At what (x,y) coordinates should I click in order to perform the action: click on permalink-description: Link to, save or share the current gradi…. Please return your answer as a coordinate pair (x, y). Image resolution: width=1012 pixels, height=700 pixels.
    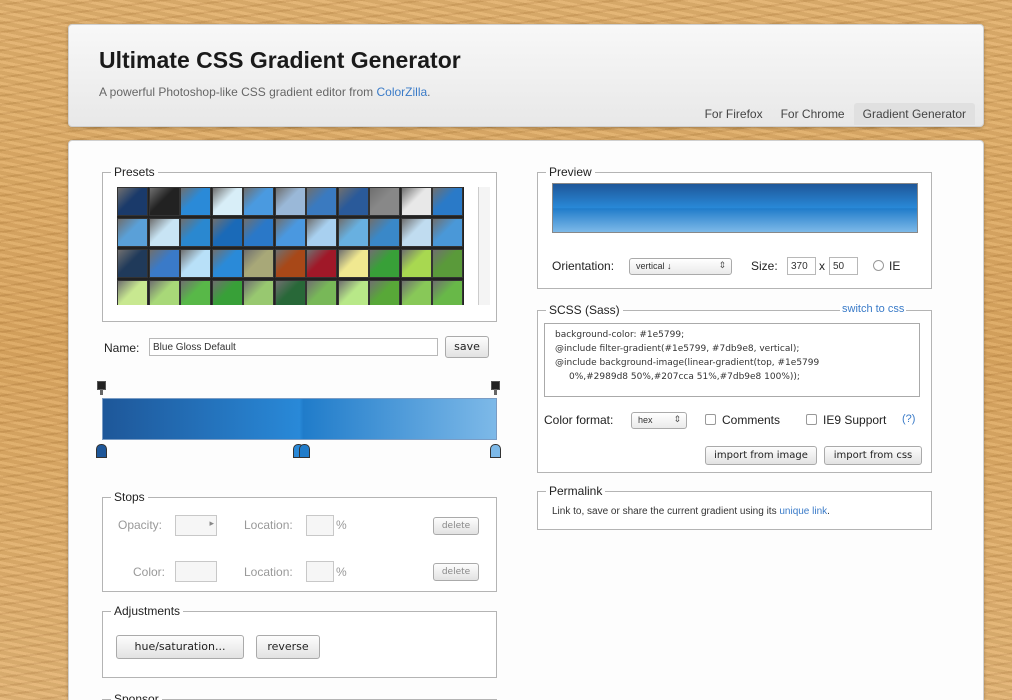
    Looking at the image, I should click on (666, 511).